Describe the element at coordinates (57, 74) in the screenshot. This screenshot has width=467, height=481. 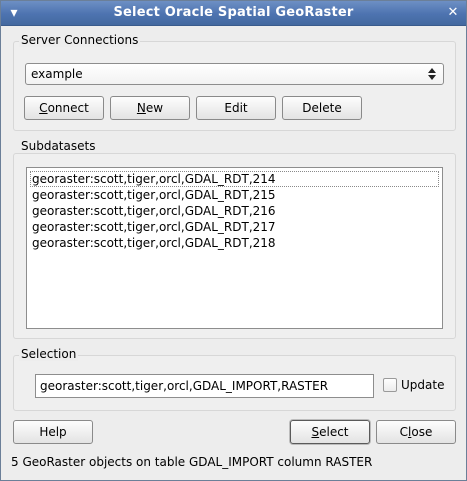
I see `selected-connection-text: example` at that location.